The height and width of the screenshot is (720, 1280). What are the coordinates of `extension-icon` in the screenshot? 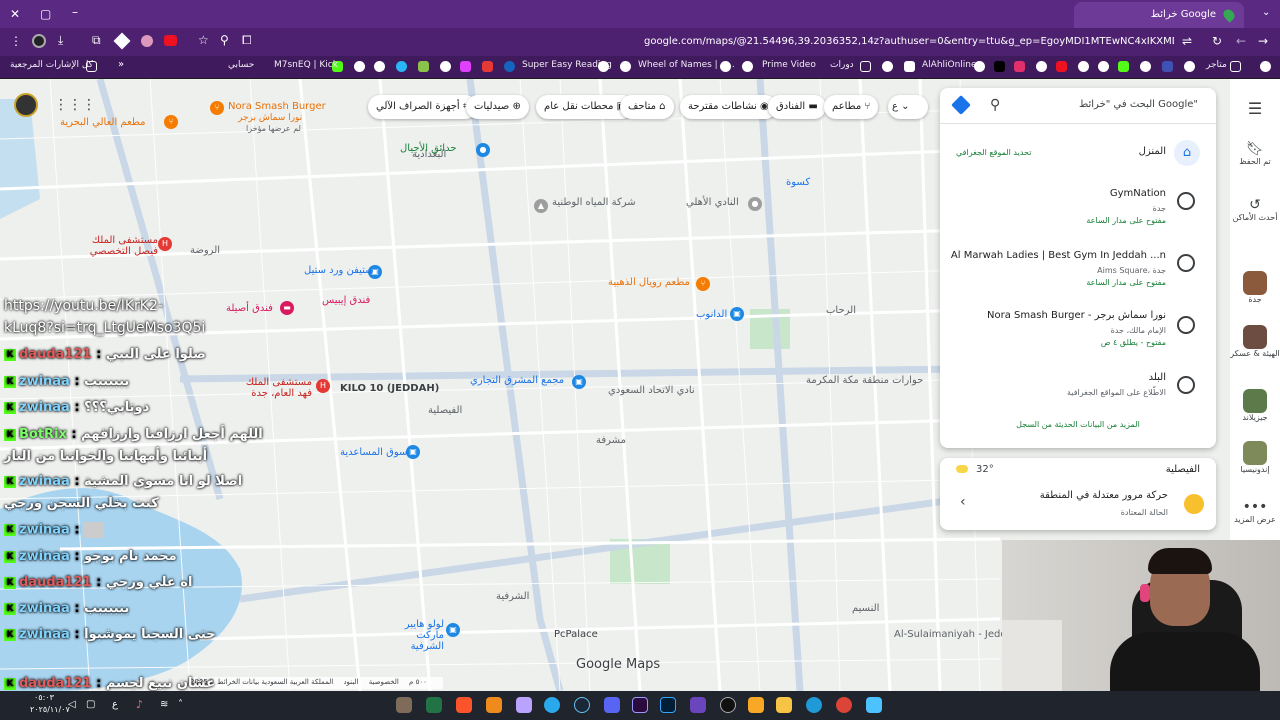 It's located at (39, 41).